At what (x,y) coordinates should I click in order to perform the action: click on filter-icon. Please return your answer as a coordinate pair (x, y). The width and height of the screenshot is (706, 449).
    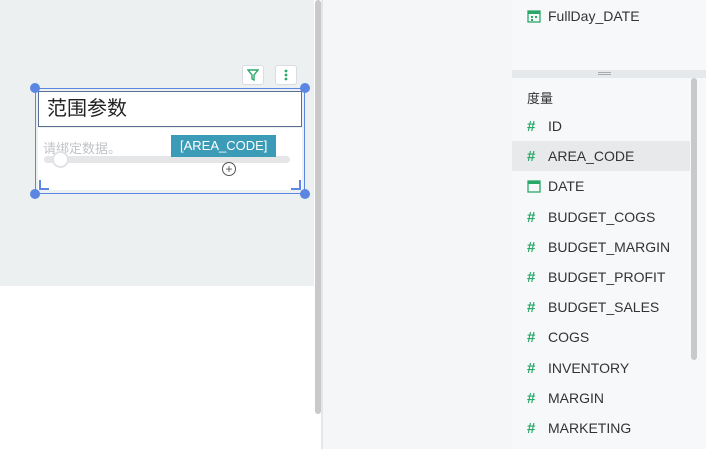
    Looking at the image, I should click on (253, 75).